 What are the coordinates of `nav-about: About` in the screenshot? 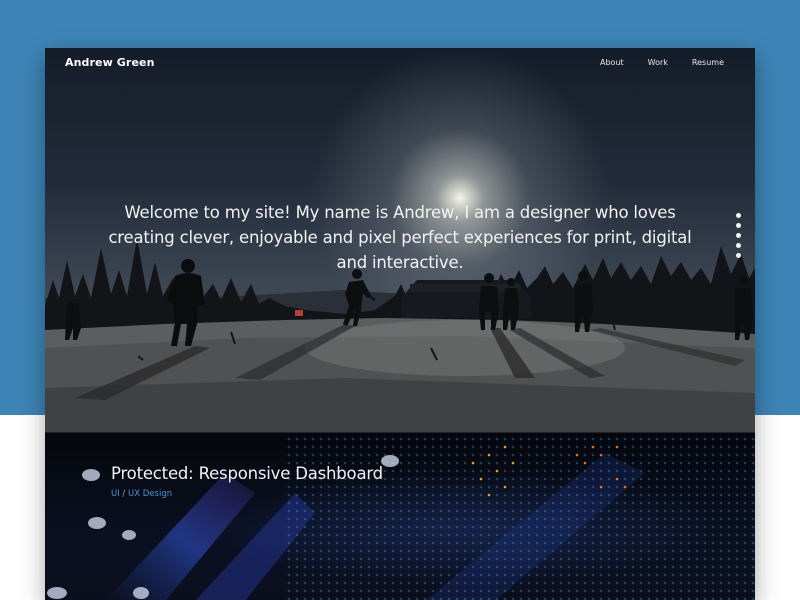 It's located at (612, 62).